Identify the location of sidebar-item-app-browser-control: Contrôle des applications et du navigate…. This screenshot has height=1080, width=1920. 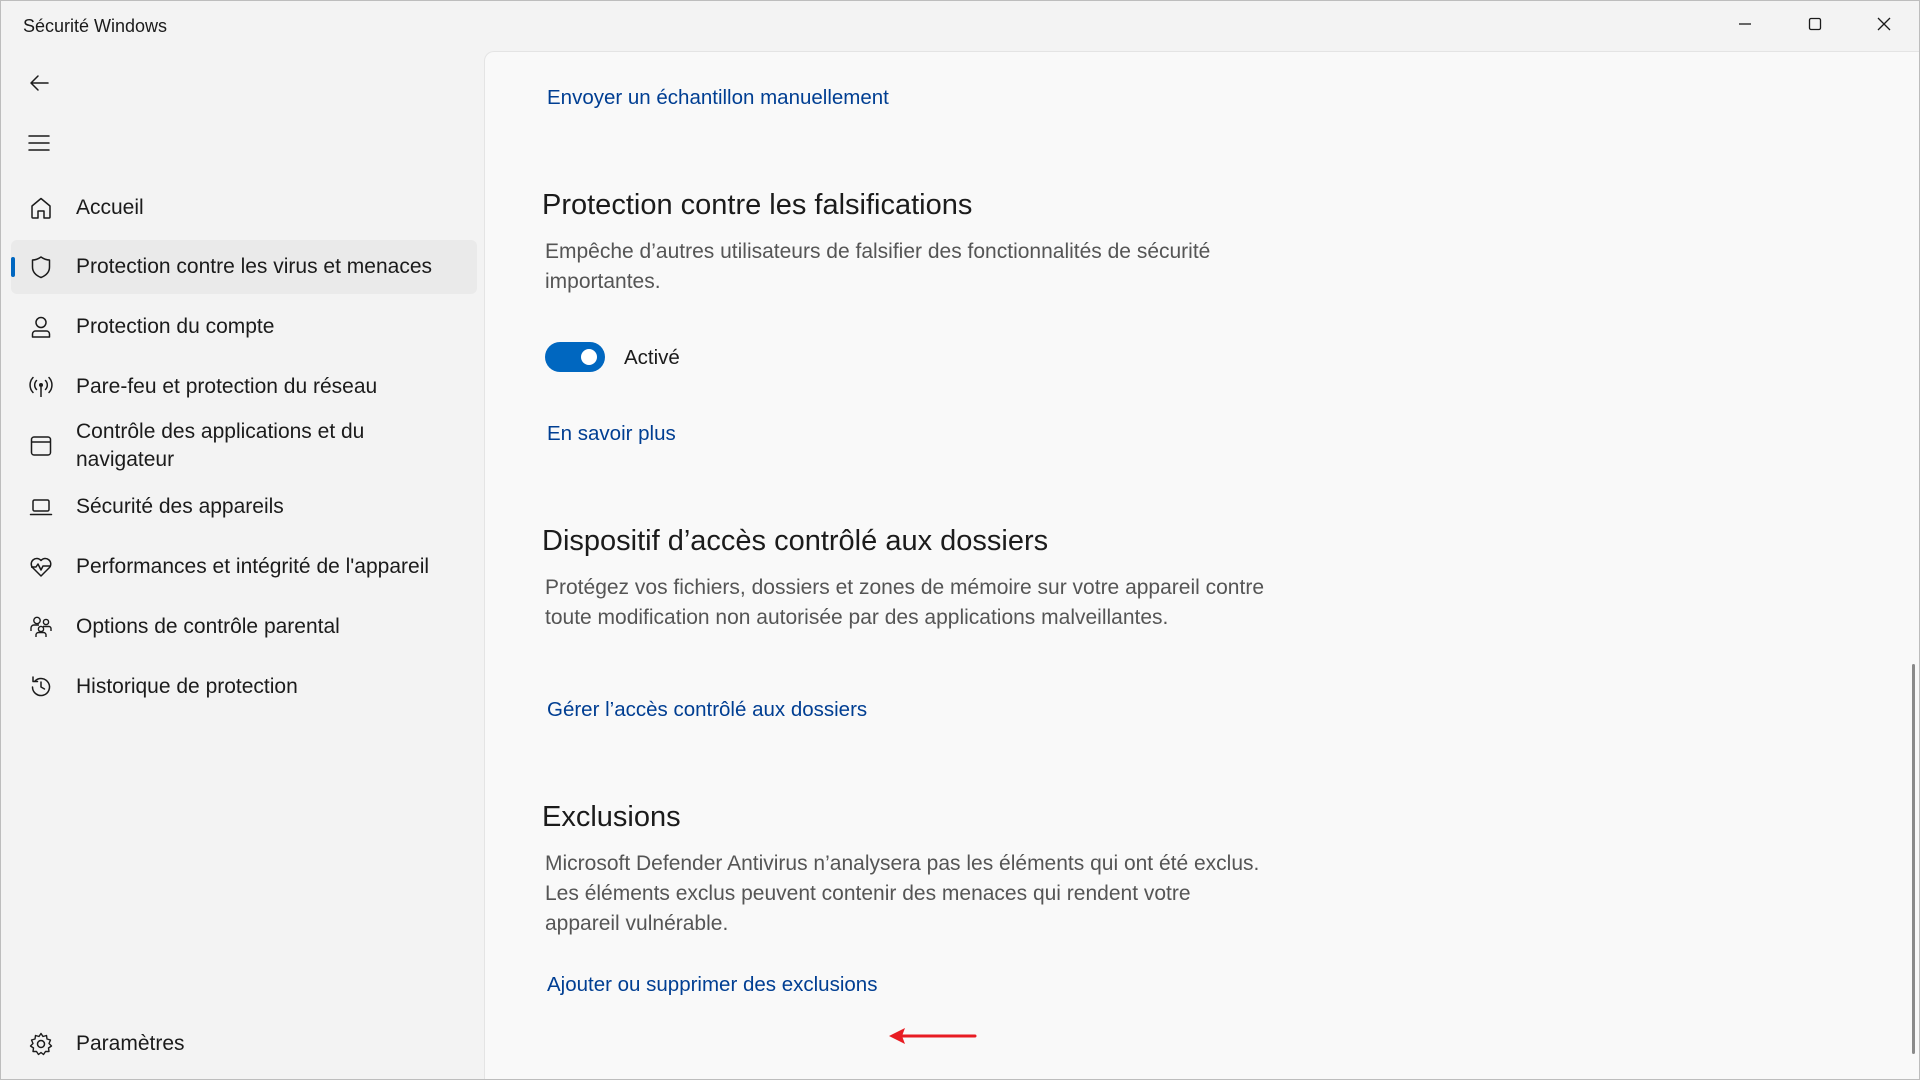
(244, 446).